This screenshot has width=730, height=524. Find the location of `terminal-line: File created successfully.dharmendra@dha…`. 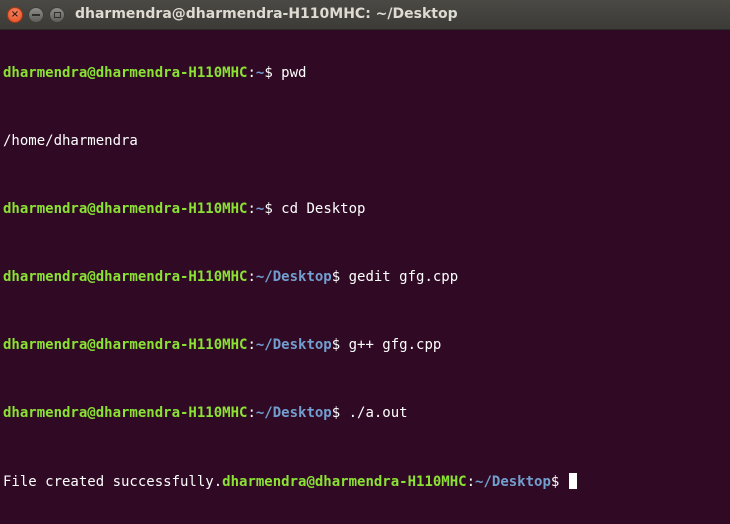

terminal-line: File created successfully.dharmendra@dha… is located at coordinates (366, 481).